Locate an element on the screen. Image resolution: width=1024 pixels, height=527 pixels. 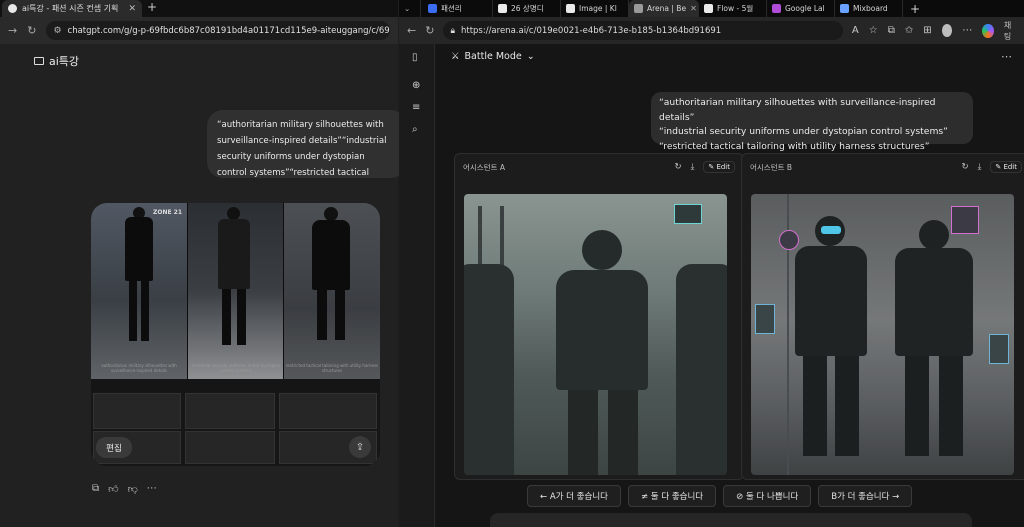
tab-4-active: Arena | Be ✕ is located at coordinates (664, 8).